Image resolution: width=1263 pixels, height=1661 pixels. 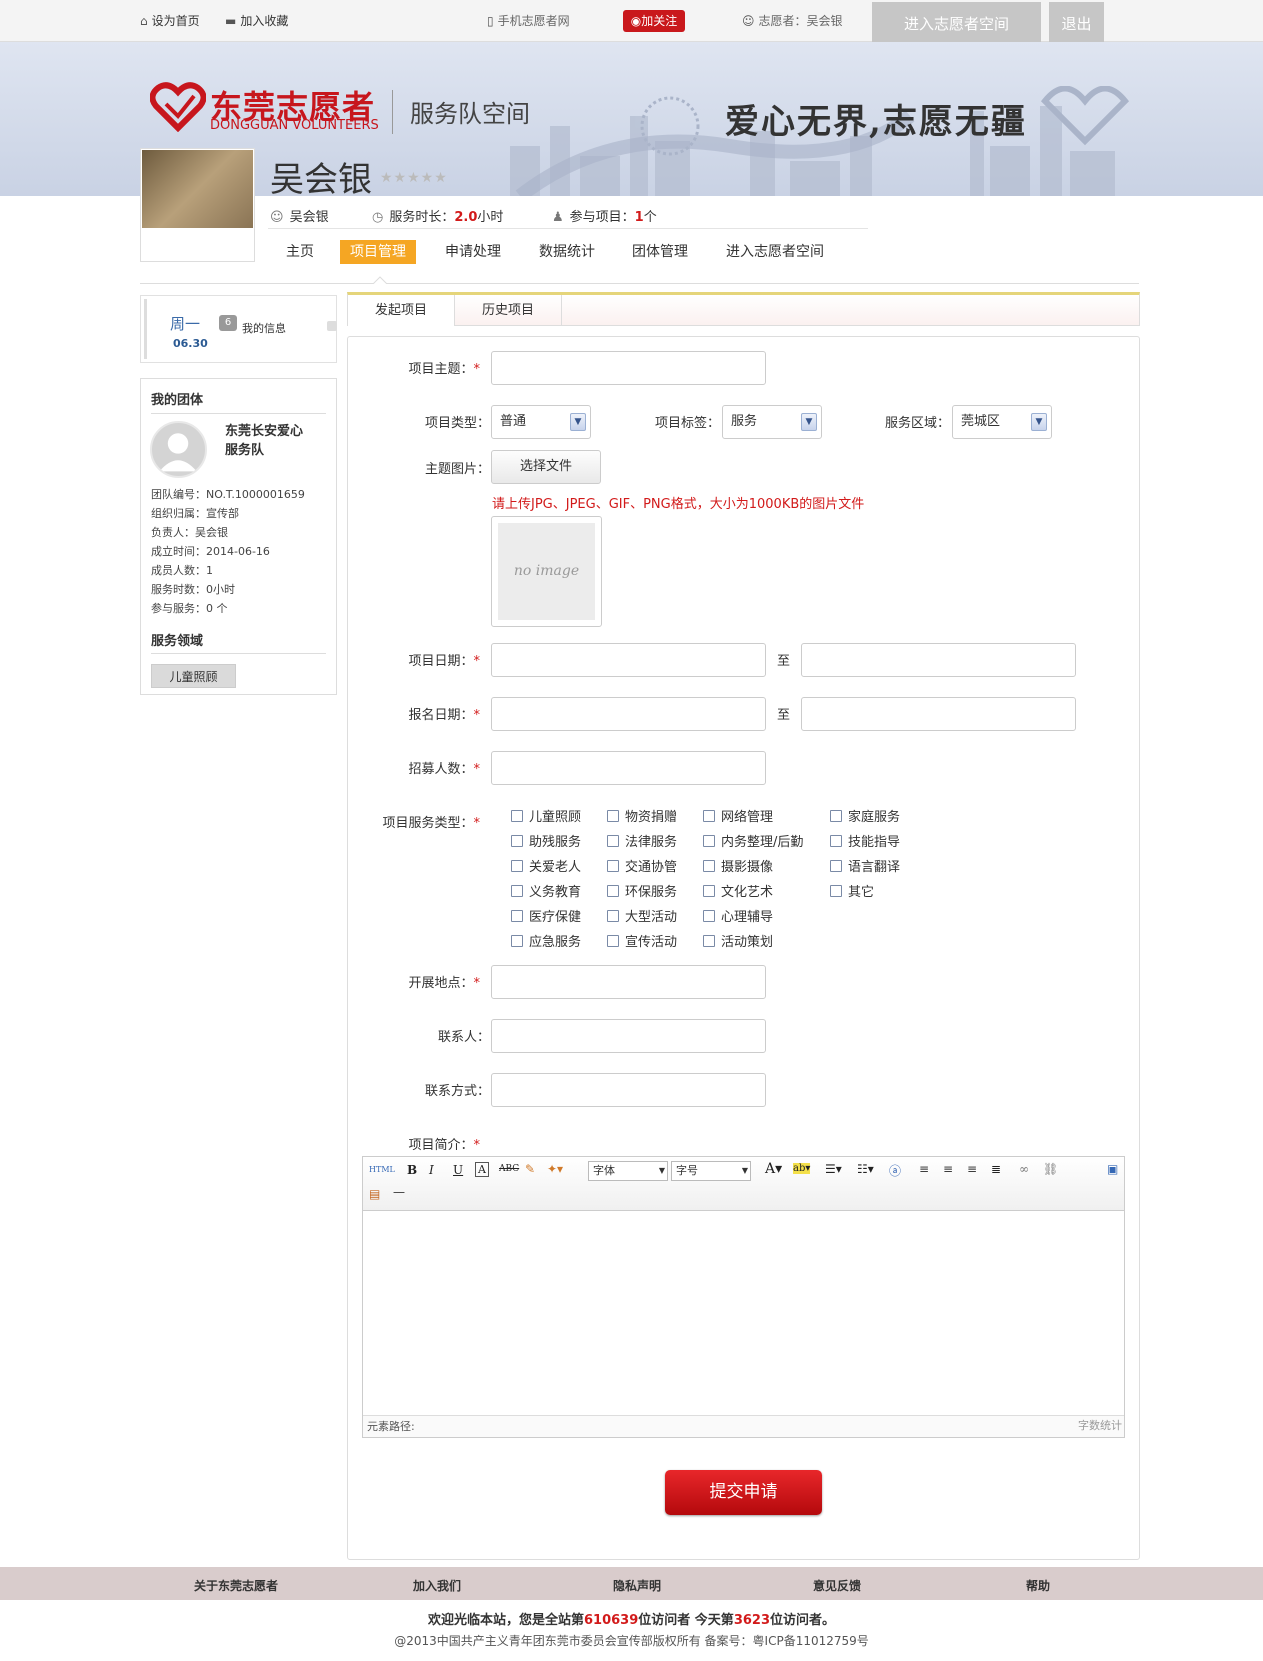 I want to click on italic-icon: I, so click(x=431, y=1170).